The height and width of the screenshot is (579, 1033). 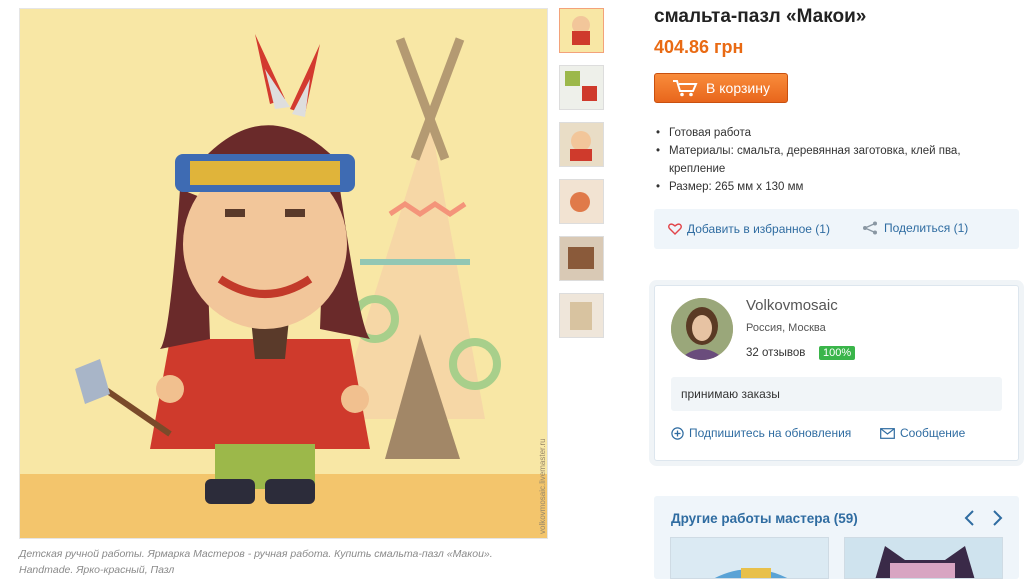 I want to click on share-label: Поделиться (1), so click(x=926, y=228).